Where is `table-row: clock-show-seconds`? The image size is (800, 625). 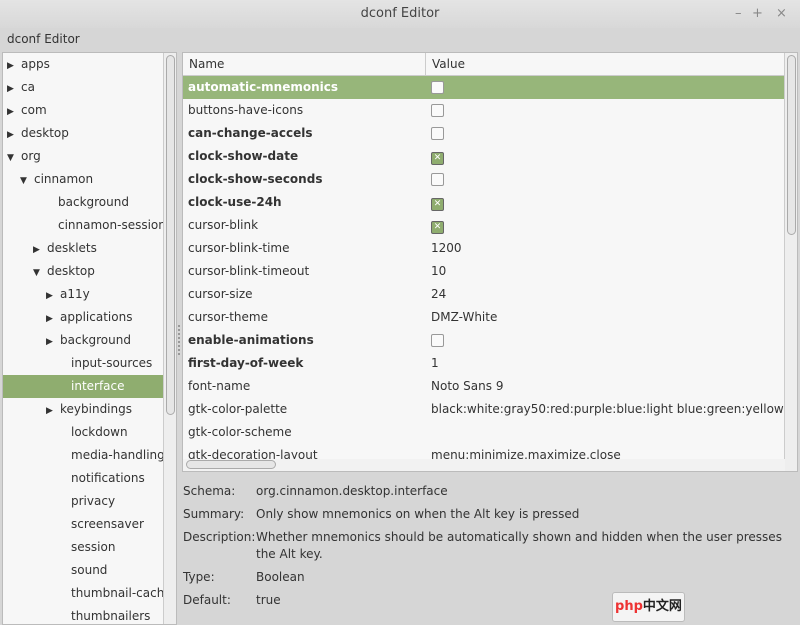
table-row: clock-show-seconds is located at coordinates (490, 179).